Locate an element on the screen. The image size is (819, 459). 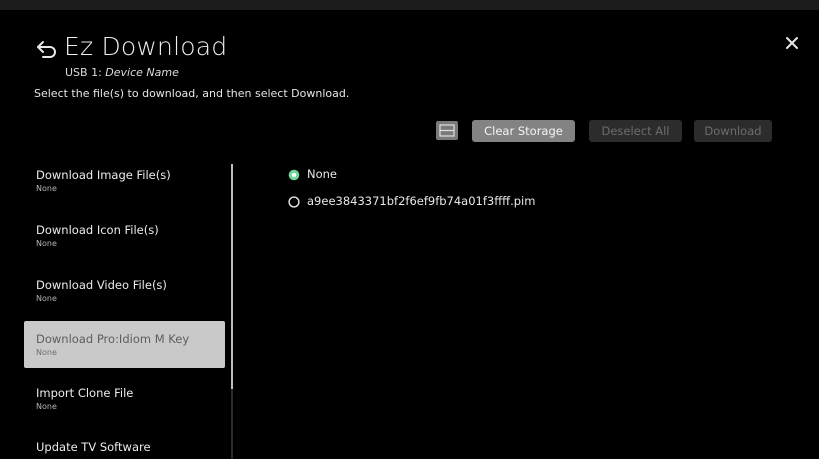
sidebar-item-download-image: Download Image File(s) None is located at coordinates (124, 181).